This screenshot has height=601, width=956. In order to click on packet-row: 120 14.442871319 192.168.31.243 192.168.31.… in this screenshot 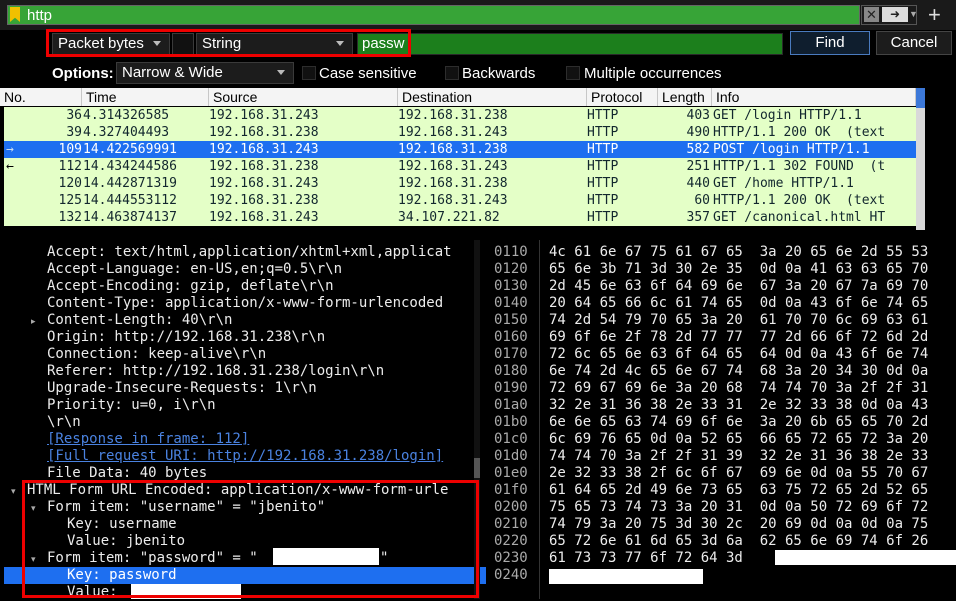, I will do `click(460, 183)`.